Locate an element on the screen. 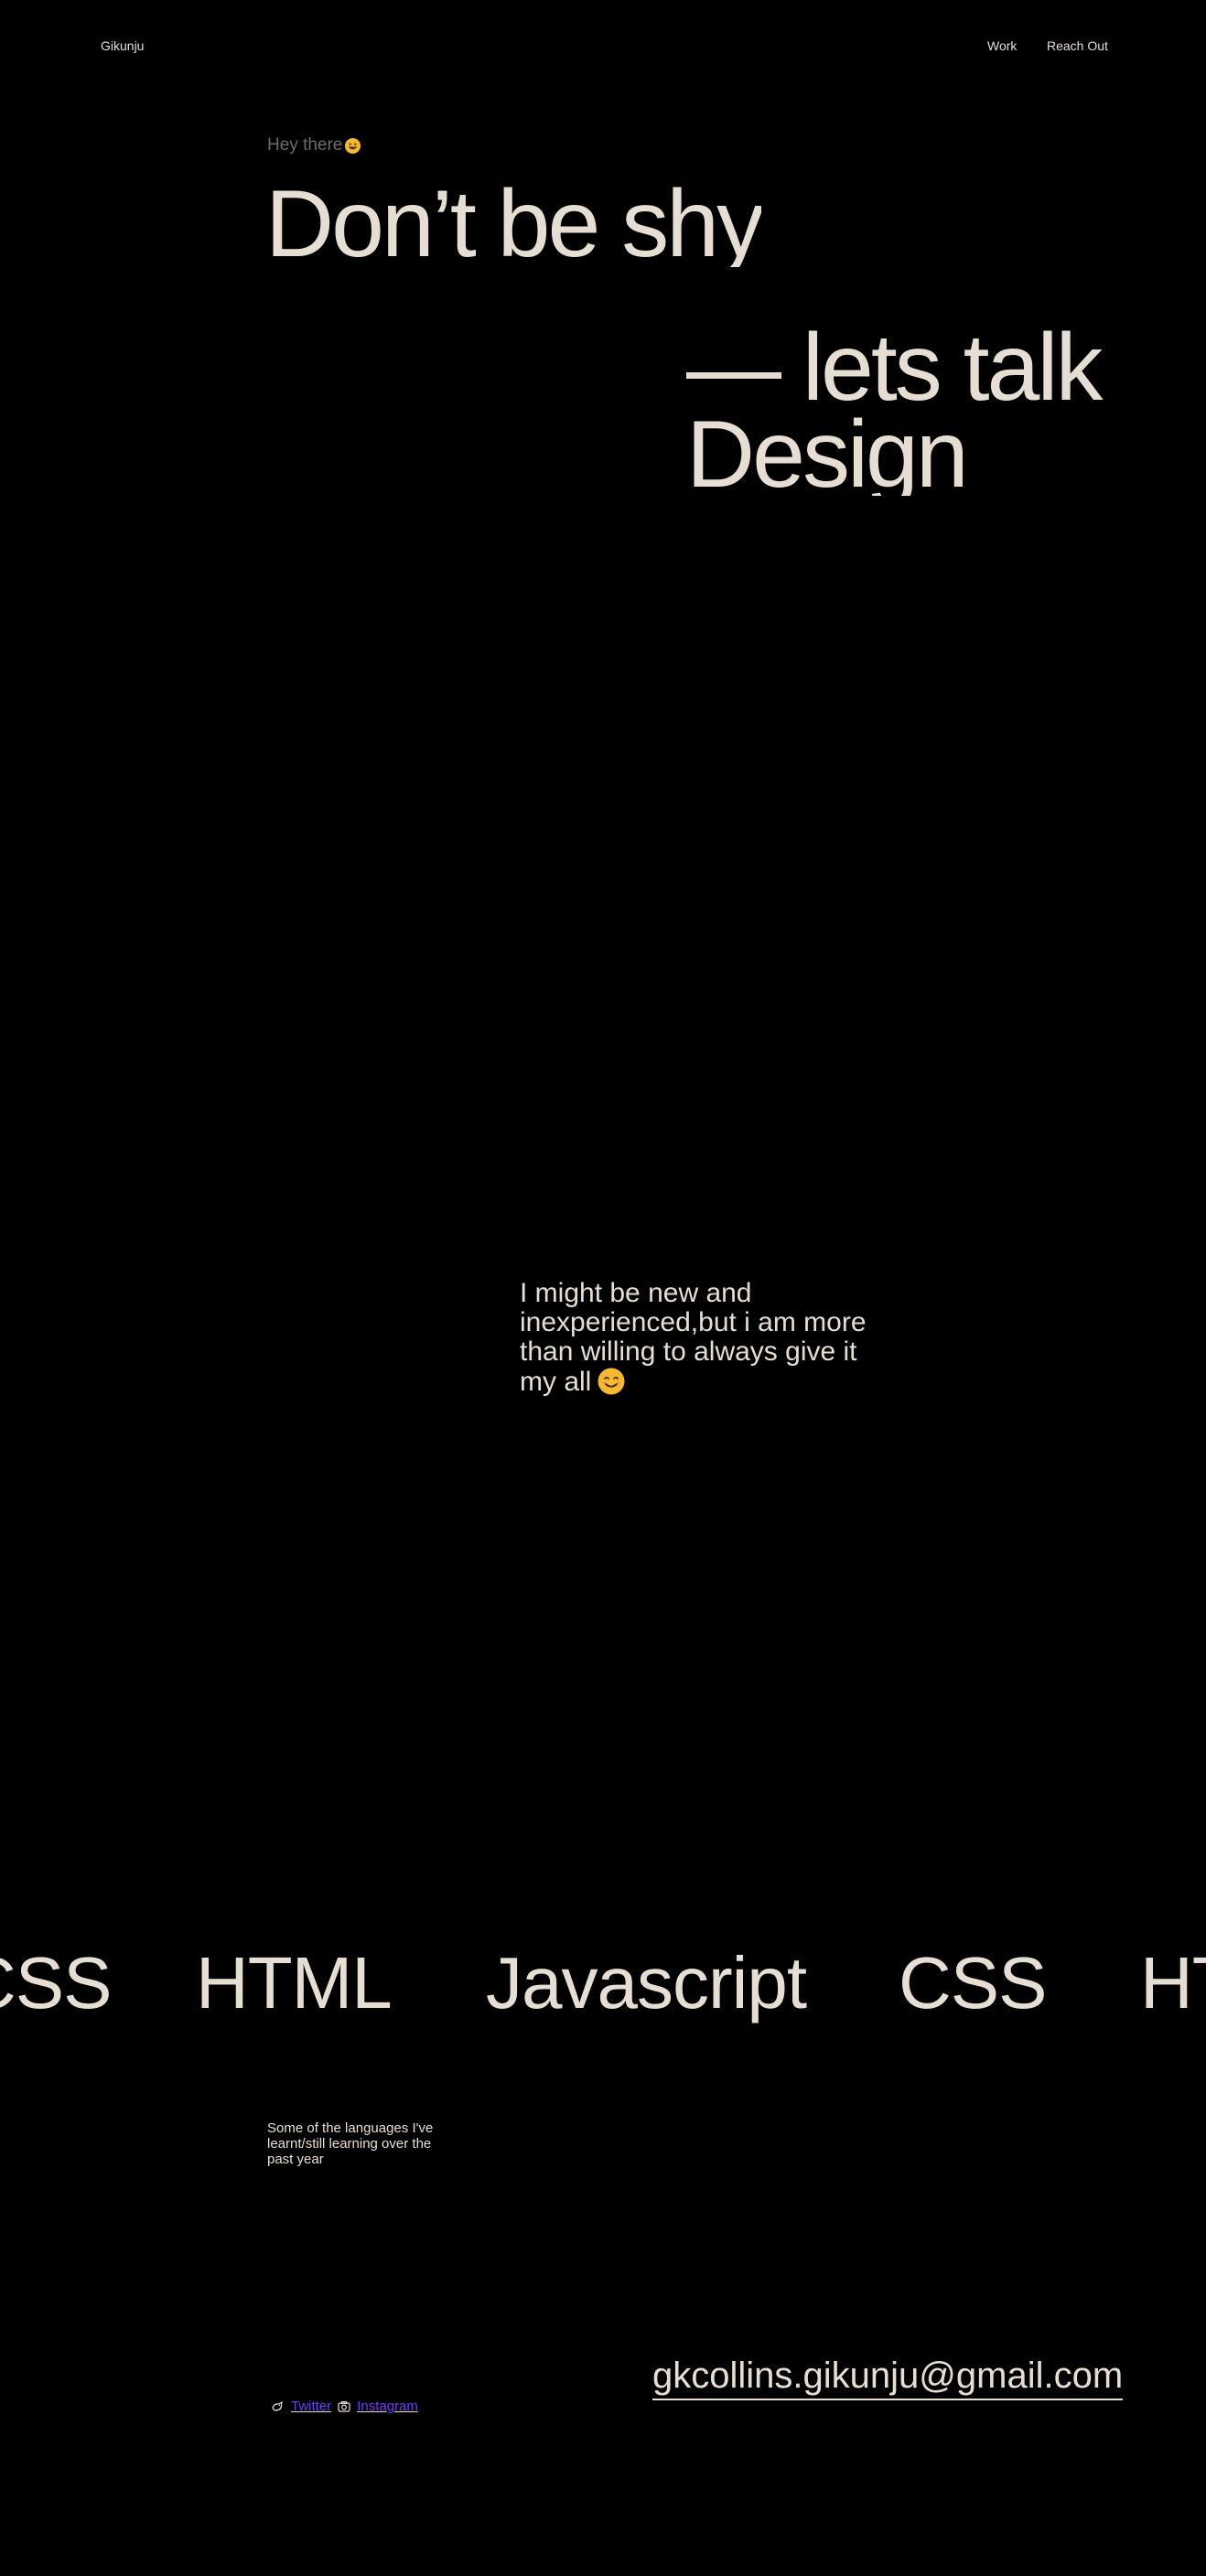 Image resolution: width=1206 pixels, height=2576 pixels. greeting: Hey there is located at coordinates (314, 145).